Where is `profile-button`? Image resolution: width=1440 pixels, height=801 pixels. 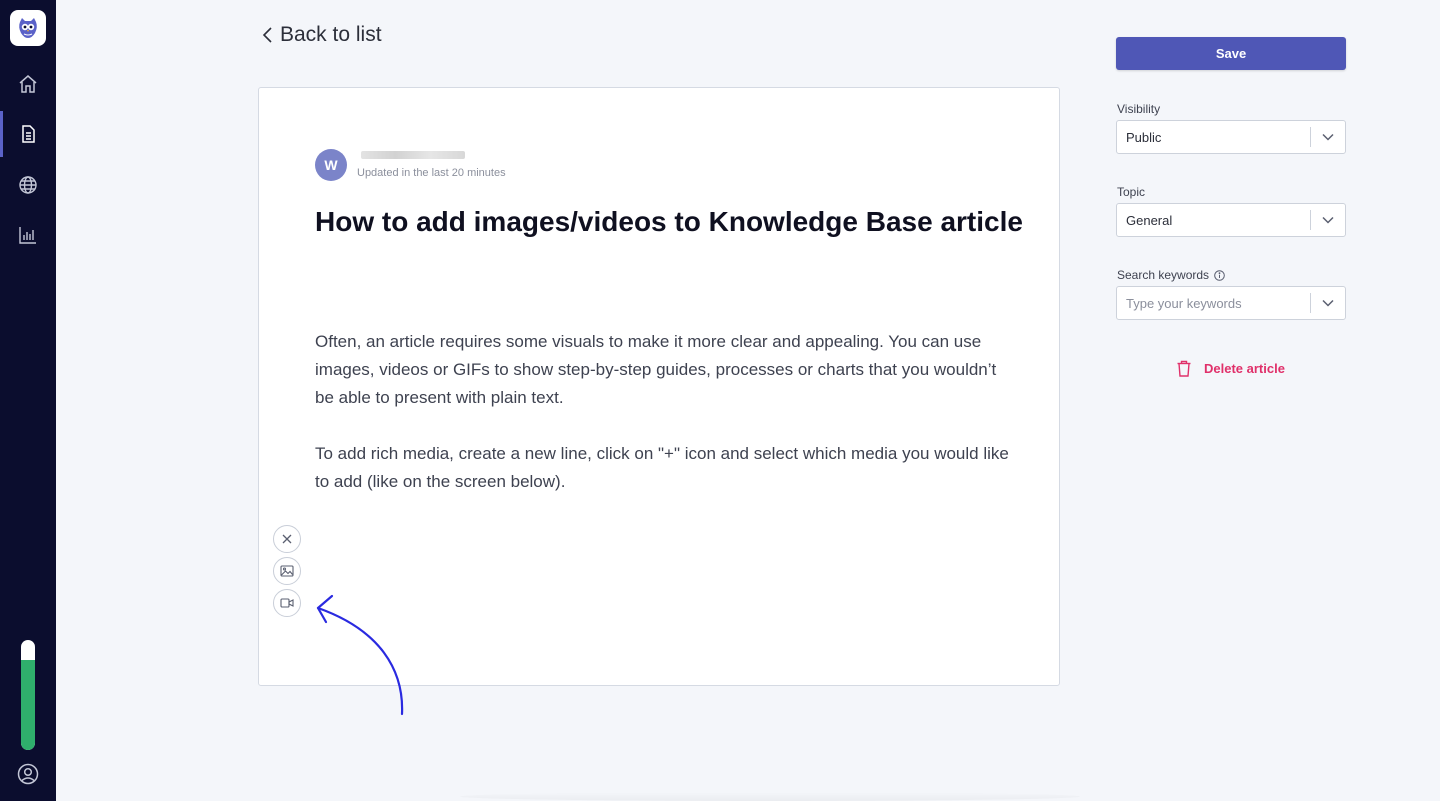
profile-button is located at coordinates (28, 774).